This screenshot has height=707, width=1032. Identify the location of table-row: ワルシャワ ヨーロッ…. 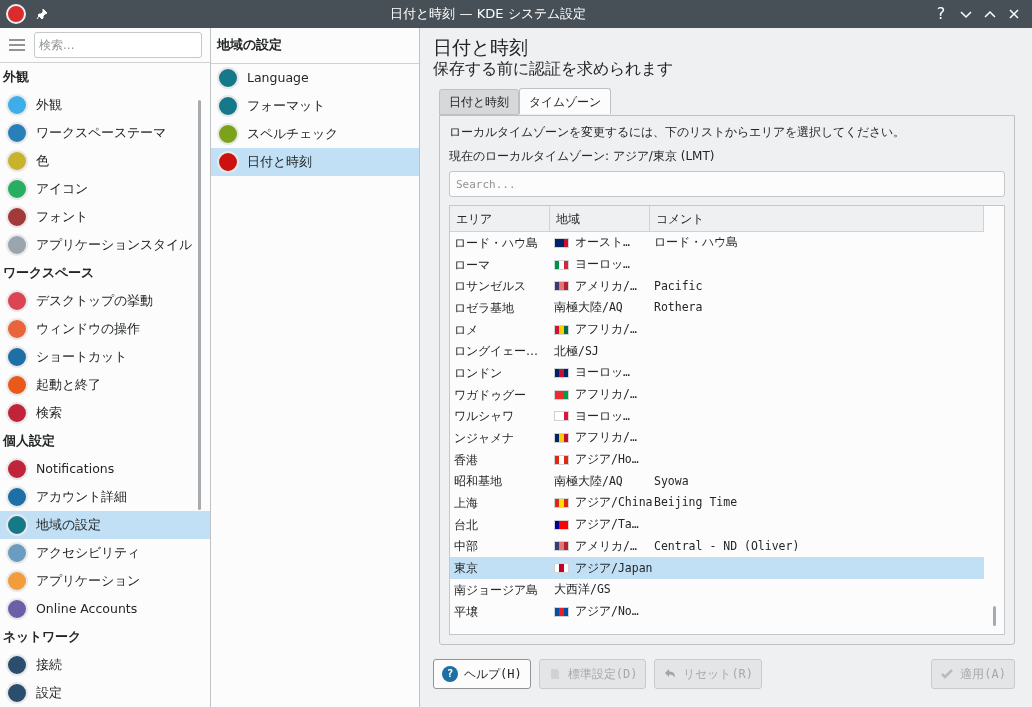
(717, 416).